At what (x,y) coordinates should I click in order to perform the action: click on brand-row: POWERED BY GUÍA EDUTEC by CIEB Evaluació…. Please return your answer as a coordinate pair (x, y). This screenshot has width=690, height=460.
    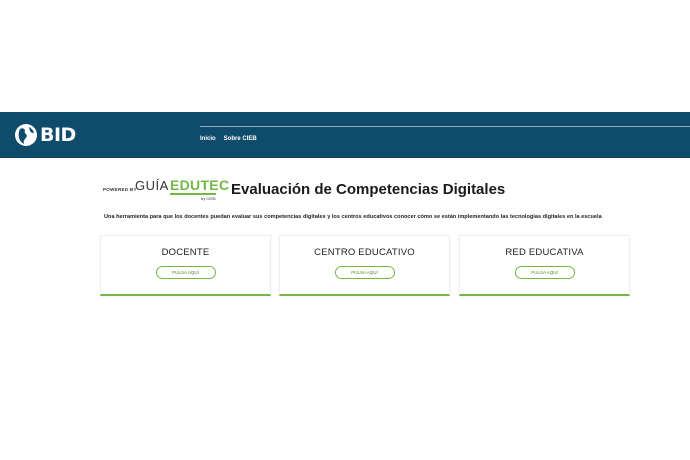
    Looking at the image, I should click on (343, 191).